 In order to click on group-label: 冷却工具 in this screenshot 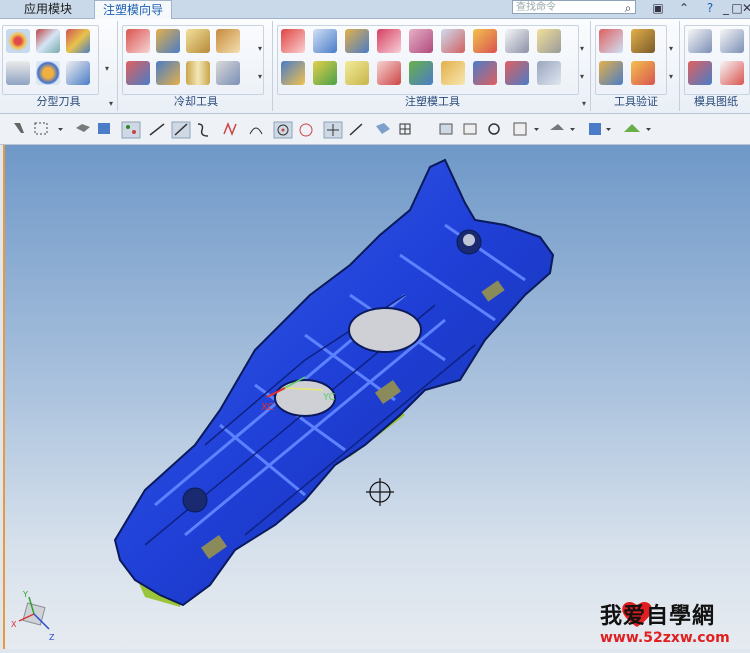, I will do `click(196, 101)`.